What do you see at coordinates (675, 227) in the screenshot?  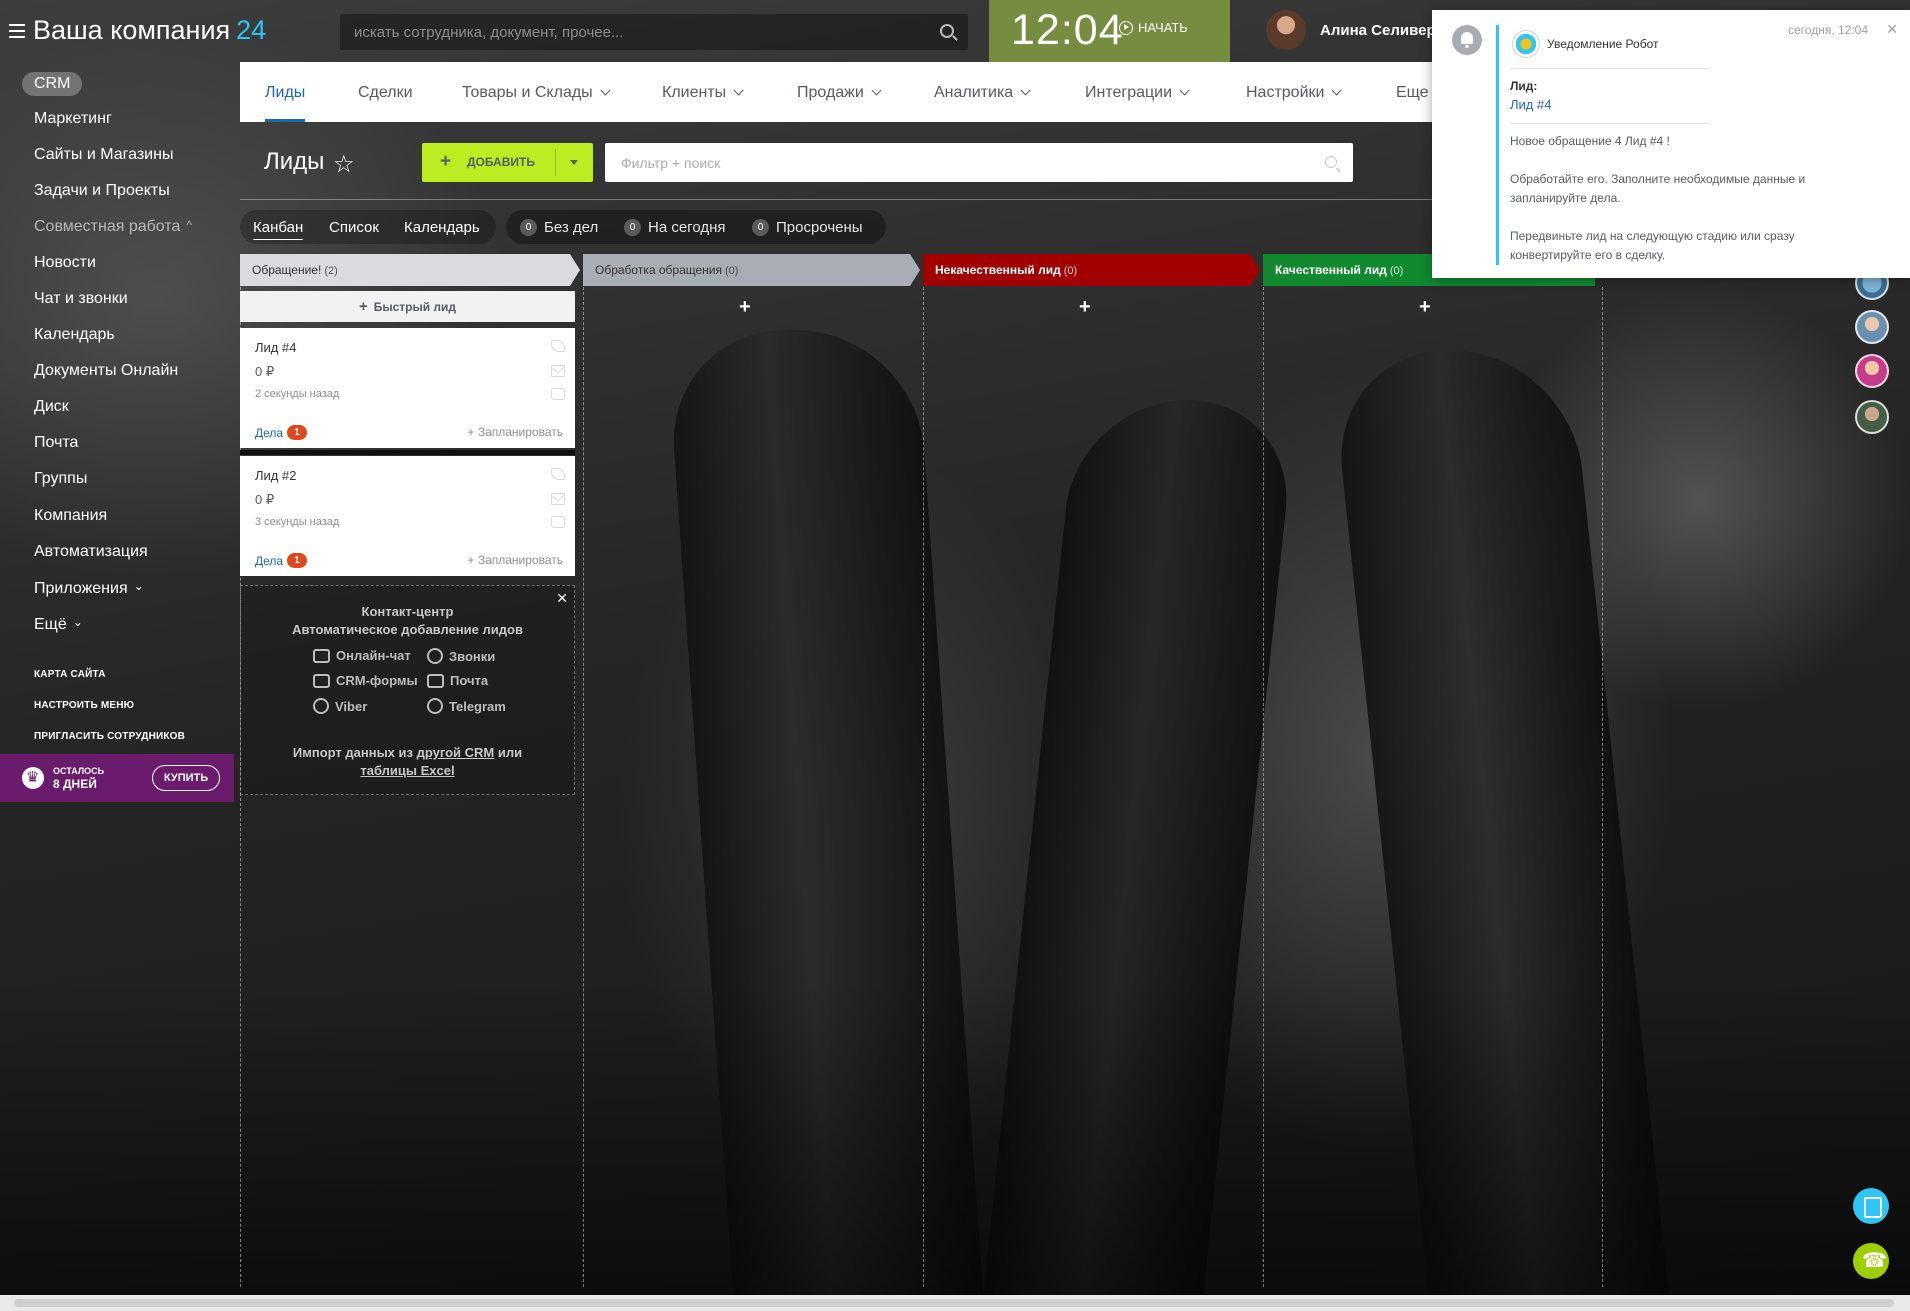 I see `counter-today: 0 На сегодня` at bounding box center [675, 227].